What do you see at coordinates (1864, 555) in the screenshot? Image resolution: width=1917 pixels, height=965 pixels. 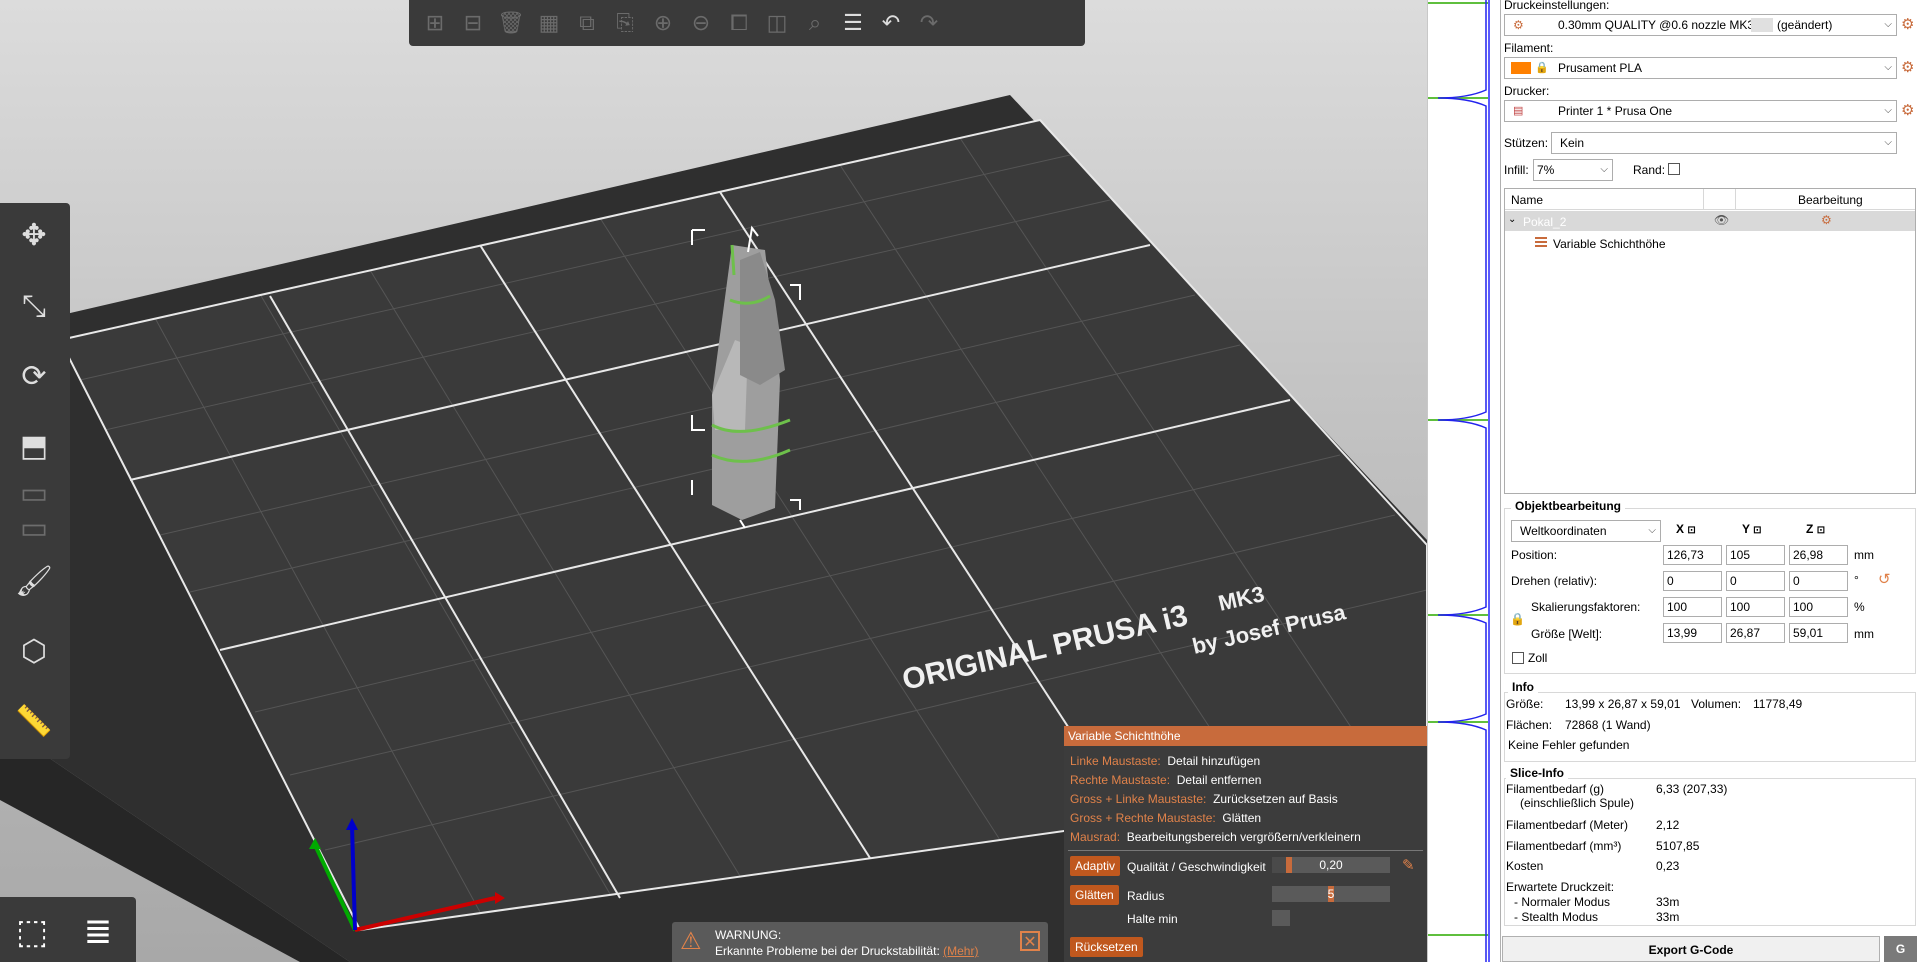 I see `position-unit: mm` at bounding box center [1864, 555].